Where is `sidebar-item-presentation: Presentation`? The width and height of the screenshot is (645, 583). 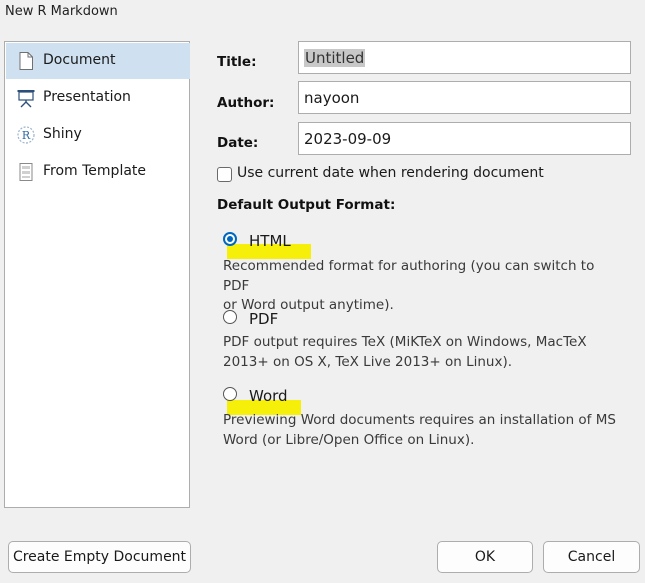
sidebar-item-presentation: Presentation is located at coordinates (98, 98).